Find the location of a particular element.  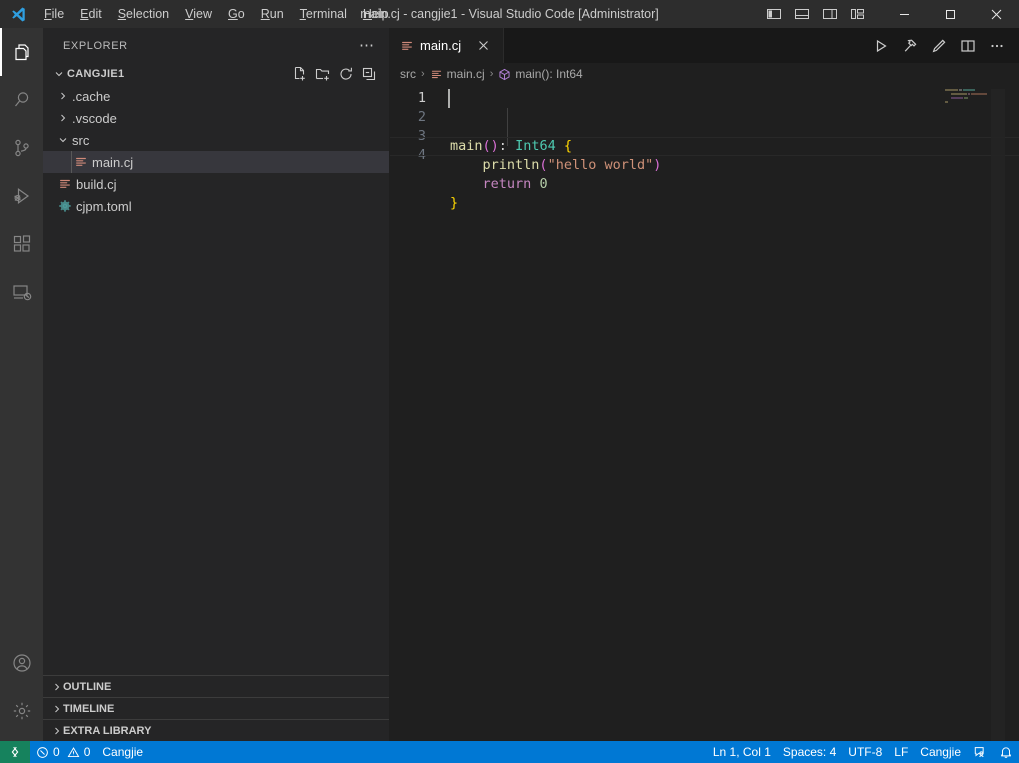

files-icon is located at coordinates (22, 52).